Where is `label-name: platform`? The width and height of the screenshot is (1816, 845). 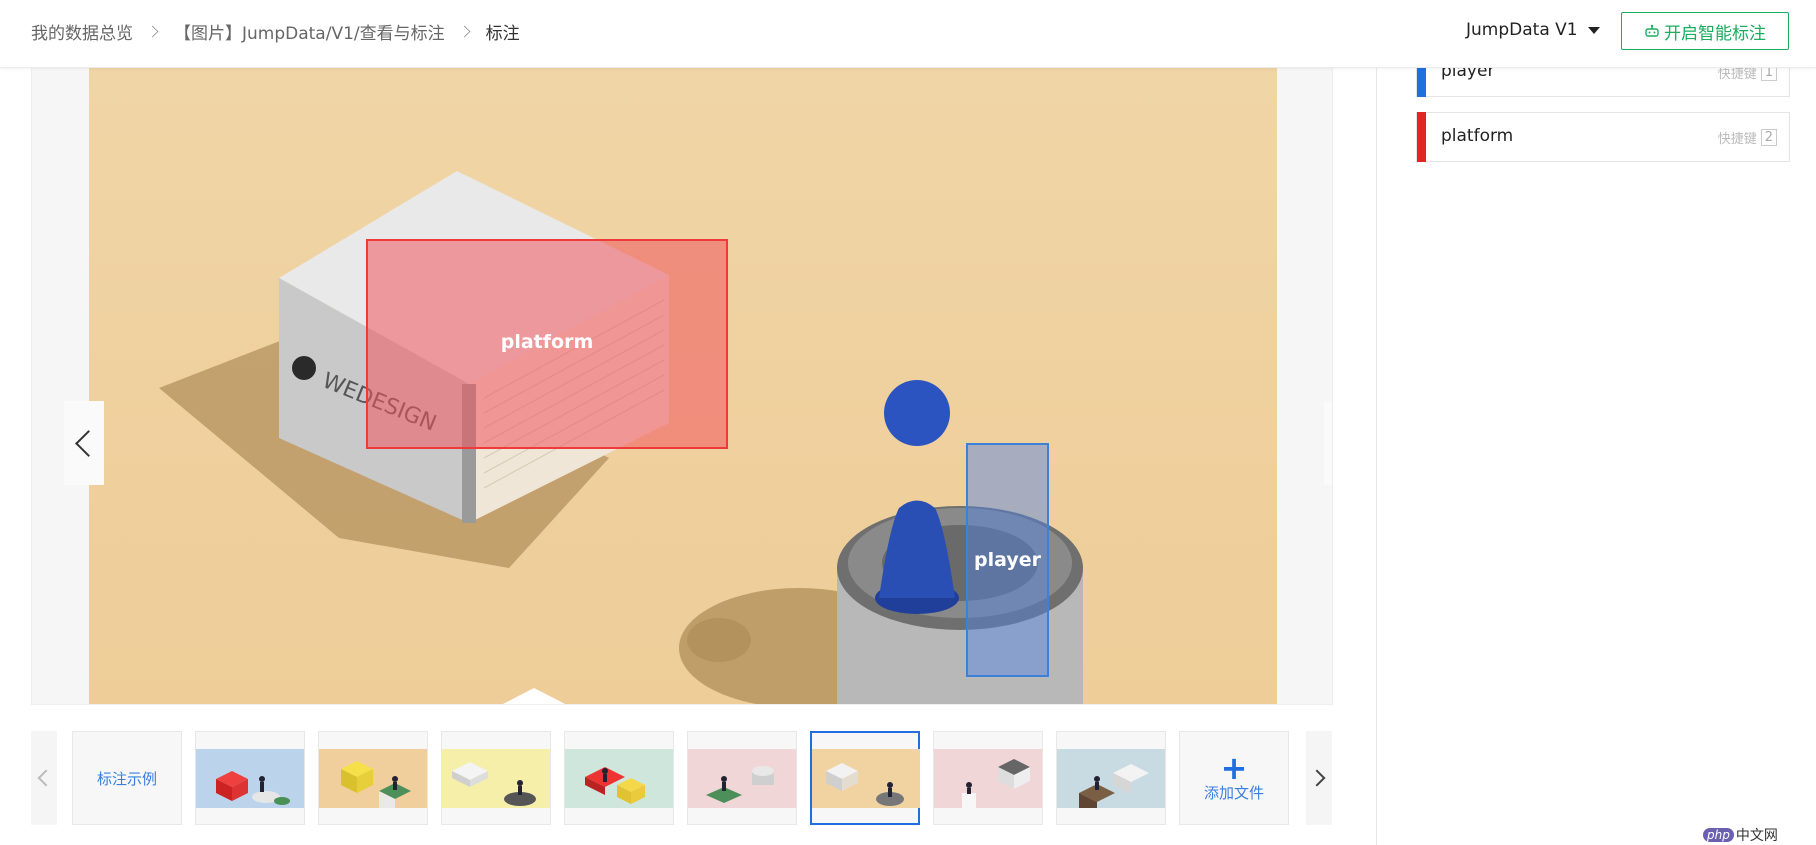 label-name: platform is located at coordinates (1477, 136).